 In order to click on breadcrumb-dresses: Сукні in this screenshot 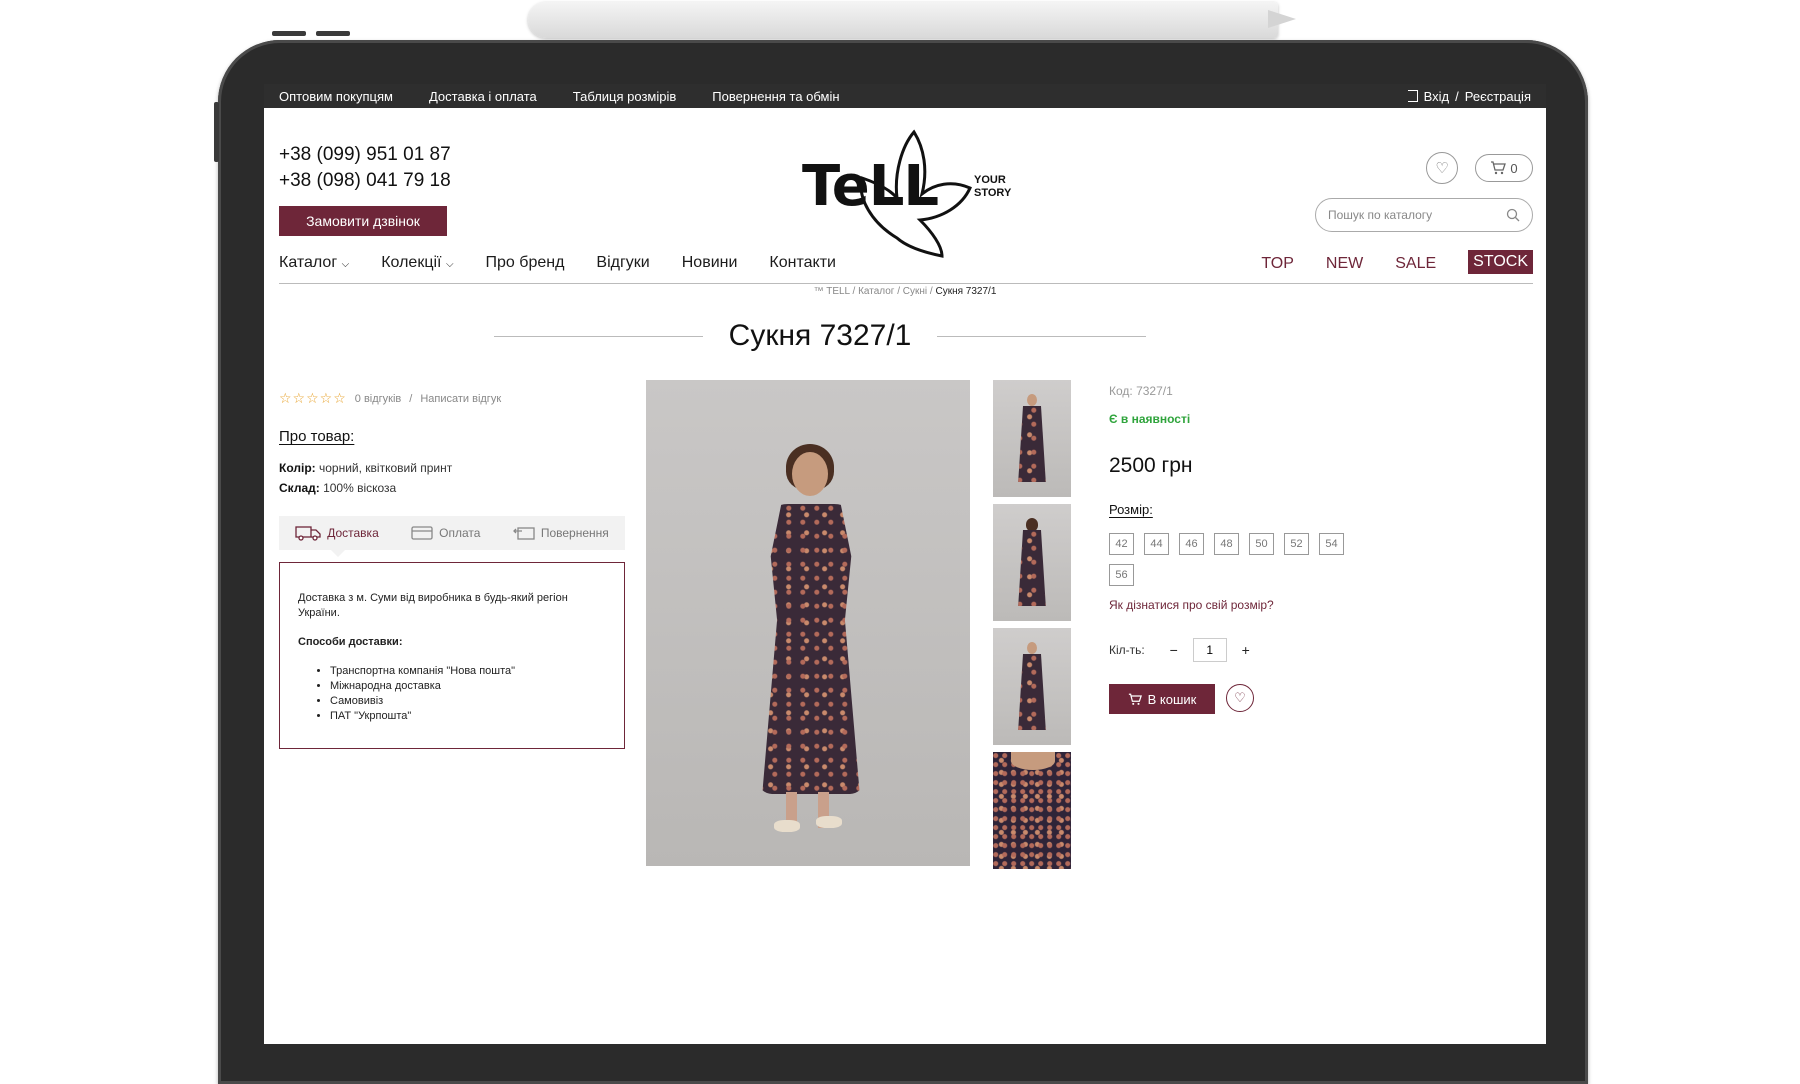, I will do `click(915, 291)`.